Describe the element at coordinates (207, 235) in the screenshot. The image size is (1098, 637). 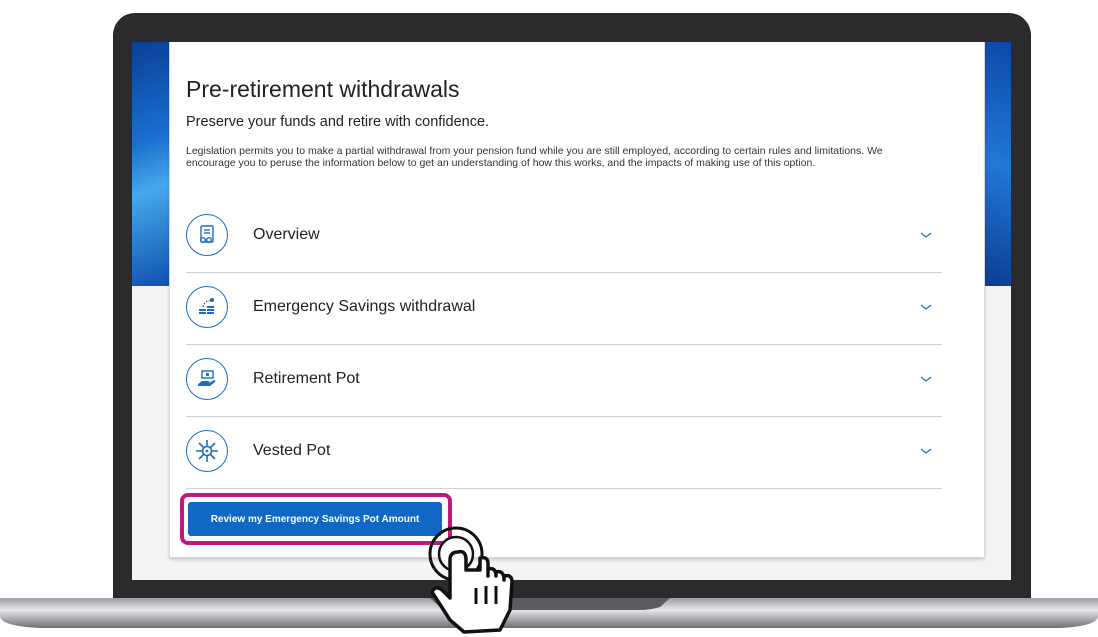
I see `document-glasses-icon` at that location.